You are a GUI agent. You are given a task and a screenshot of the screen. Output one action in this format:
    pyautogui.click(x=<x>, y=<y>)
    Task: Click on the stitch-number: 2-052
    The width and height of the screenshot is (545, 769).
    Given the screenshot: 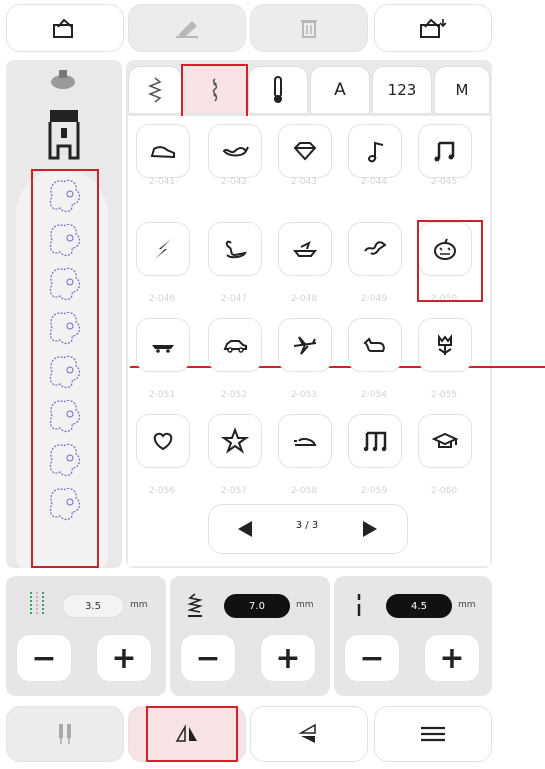 What is the action you would take?
    pyautogui.click(x=234, y=395)
    